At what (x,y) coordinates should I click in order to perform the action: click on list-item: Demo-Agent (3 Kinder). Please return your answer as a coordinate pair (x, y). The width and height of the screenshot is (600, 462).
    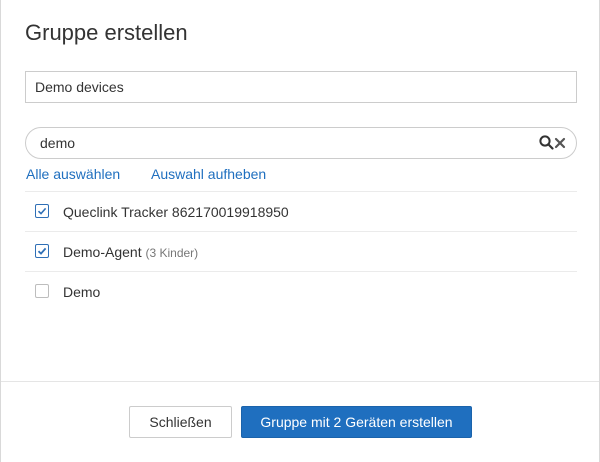
    Looking at the image, I should click on (301, 251).